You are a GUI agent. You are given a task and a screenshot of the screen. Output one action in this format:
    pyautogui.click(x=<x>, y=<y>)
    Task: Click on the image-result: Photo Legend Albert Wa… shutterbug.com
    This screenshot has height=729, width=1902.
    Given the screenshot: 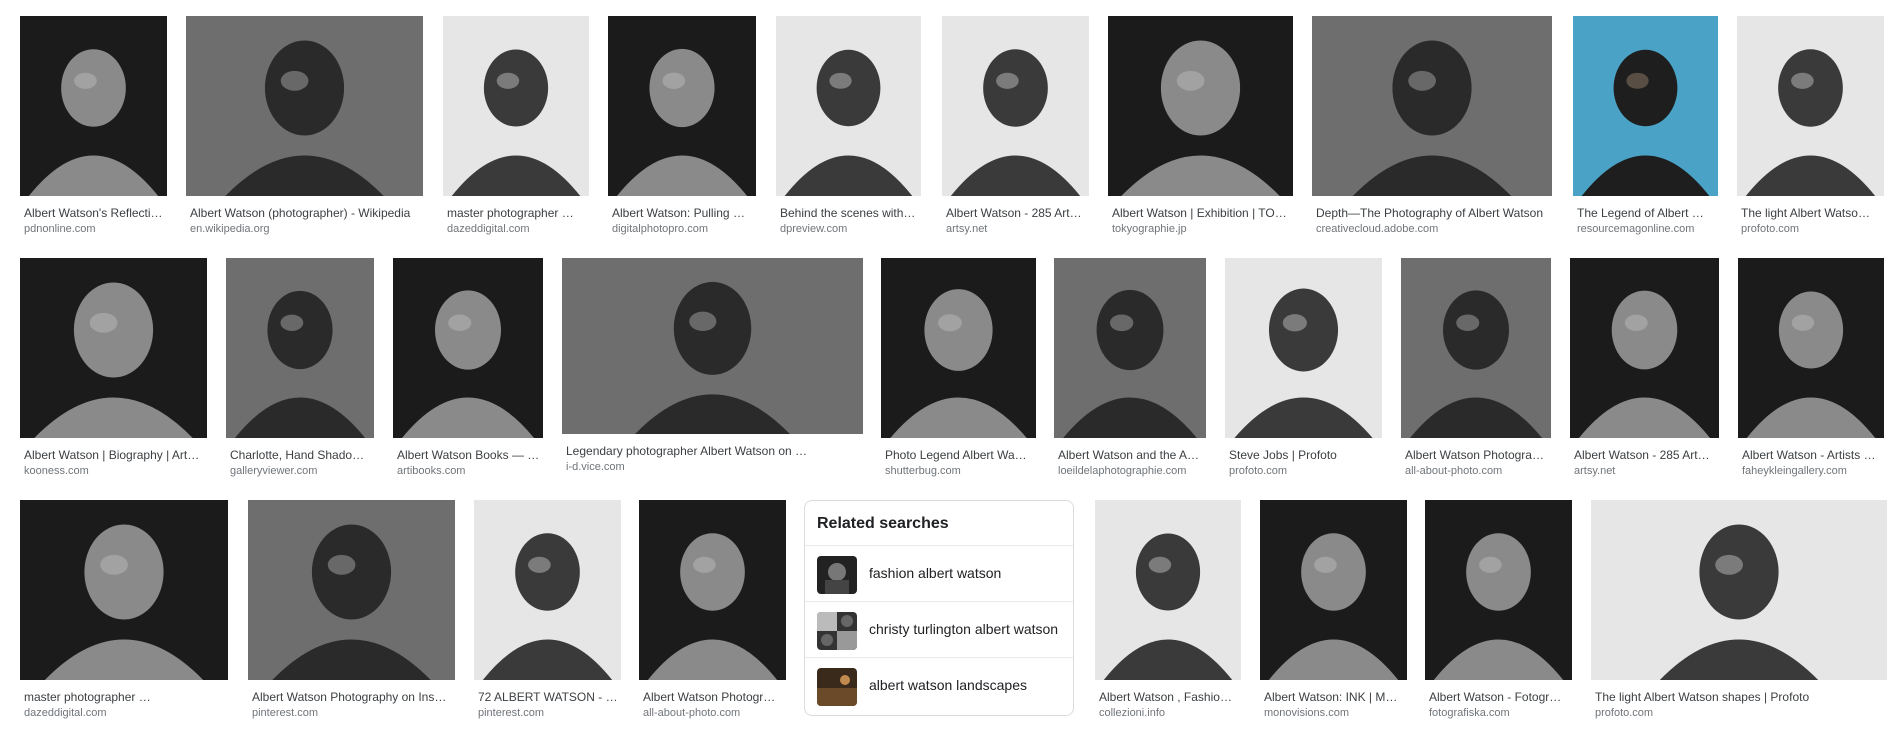 What is the action you would take?
    pyautogui.click(x=958, y=368)
    